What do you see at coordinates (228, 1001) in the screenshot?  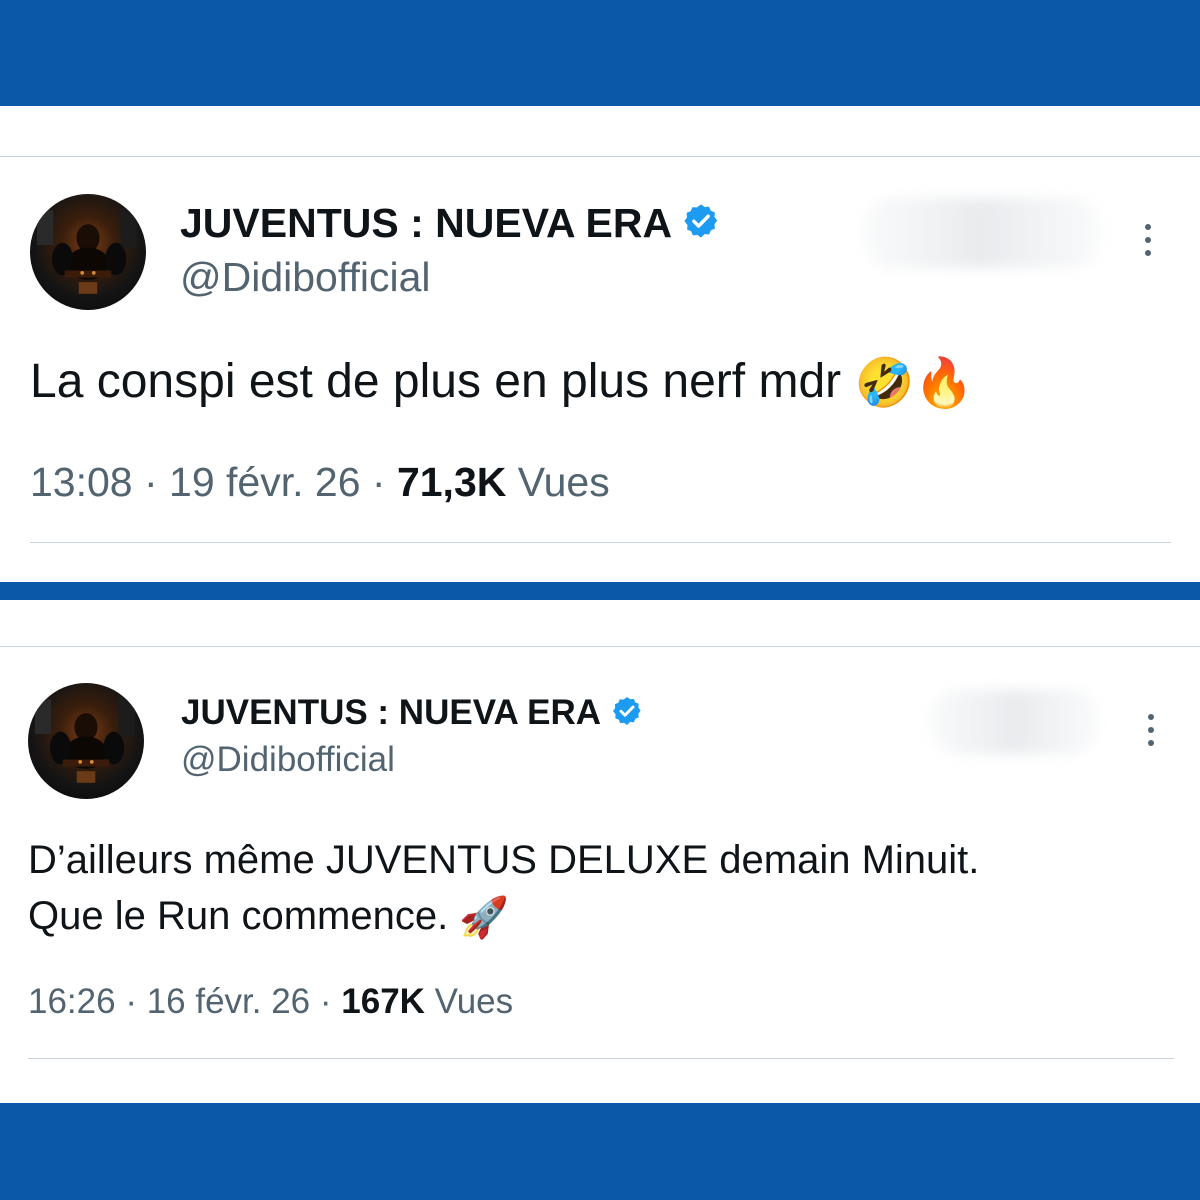 I see `tweet-date: 16 févr. 26` at bounding box center [228, 1001].